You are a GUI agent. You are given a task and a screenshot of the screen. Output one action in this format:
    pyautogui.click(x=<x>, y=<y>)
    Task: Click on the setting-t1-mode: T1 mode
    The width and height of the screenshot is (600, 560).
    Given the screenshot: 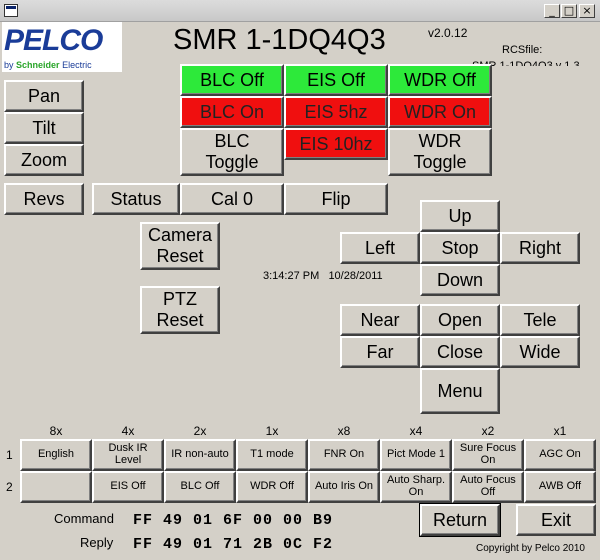 What is the action you would take?
    pyautogui.click(x=272, y=455)
    